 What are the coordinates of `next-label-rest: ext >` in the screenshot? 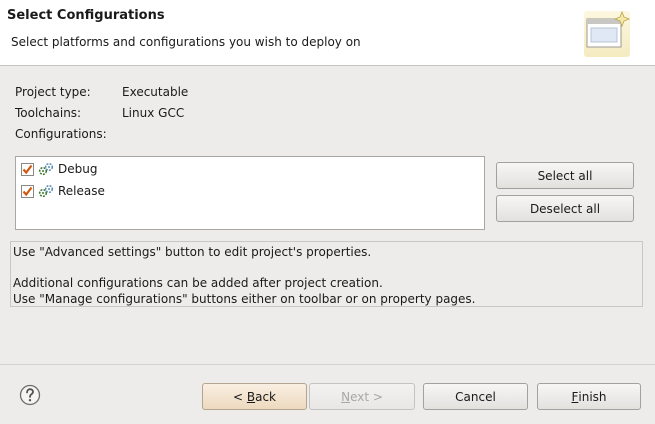 It's located at (366, 396).